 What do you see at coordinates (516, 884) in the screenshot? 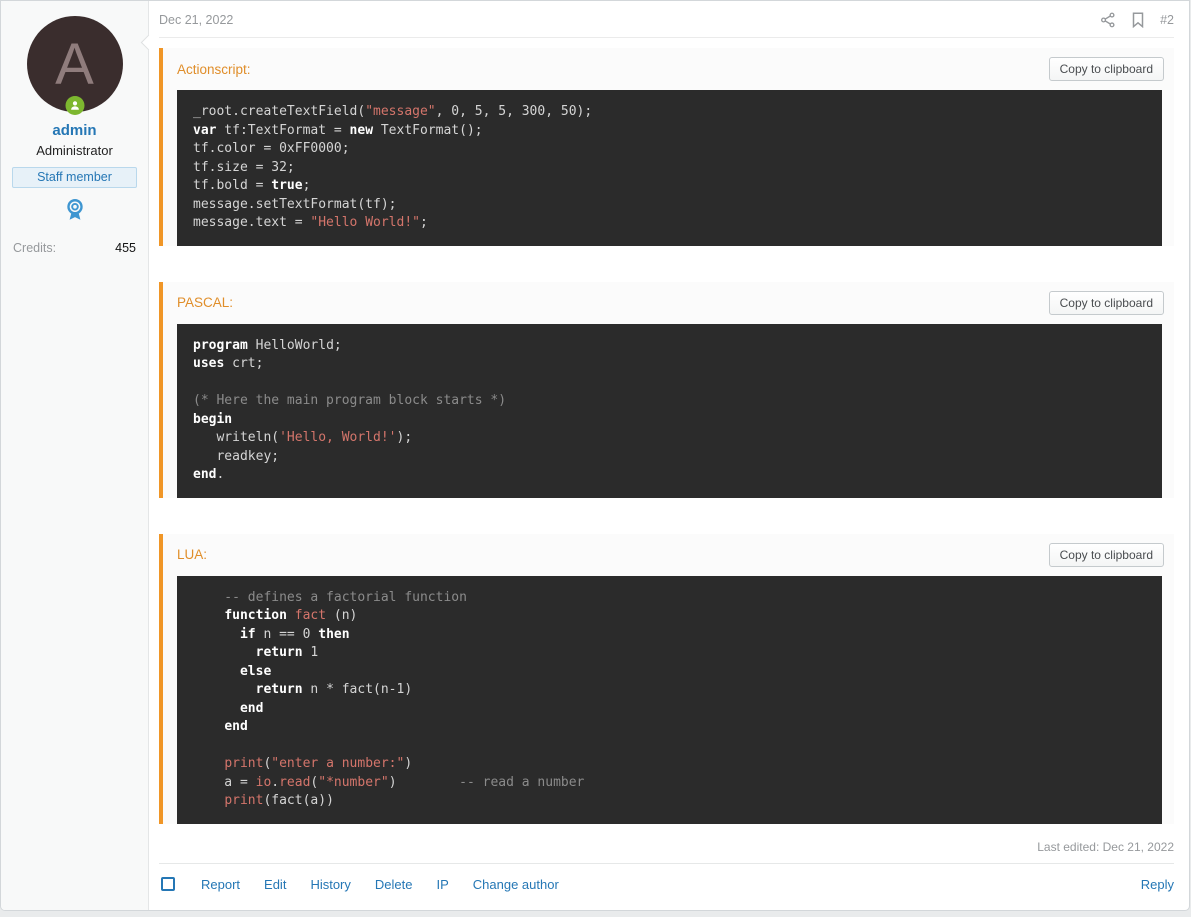
I see `change-author-link: Change author` at bounding box center [516, 884].